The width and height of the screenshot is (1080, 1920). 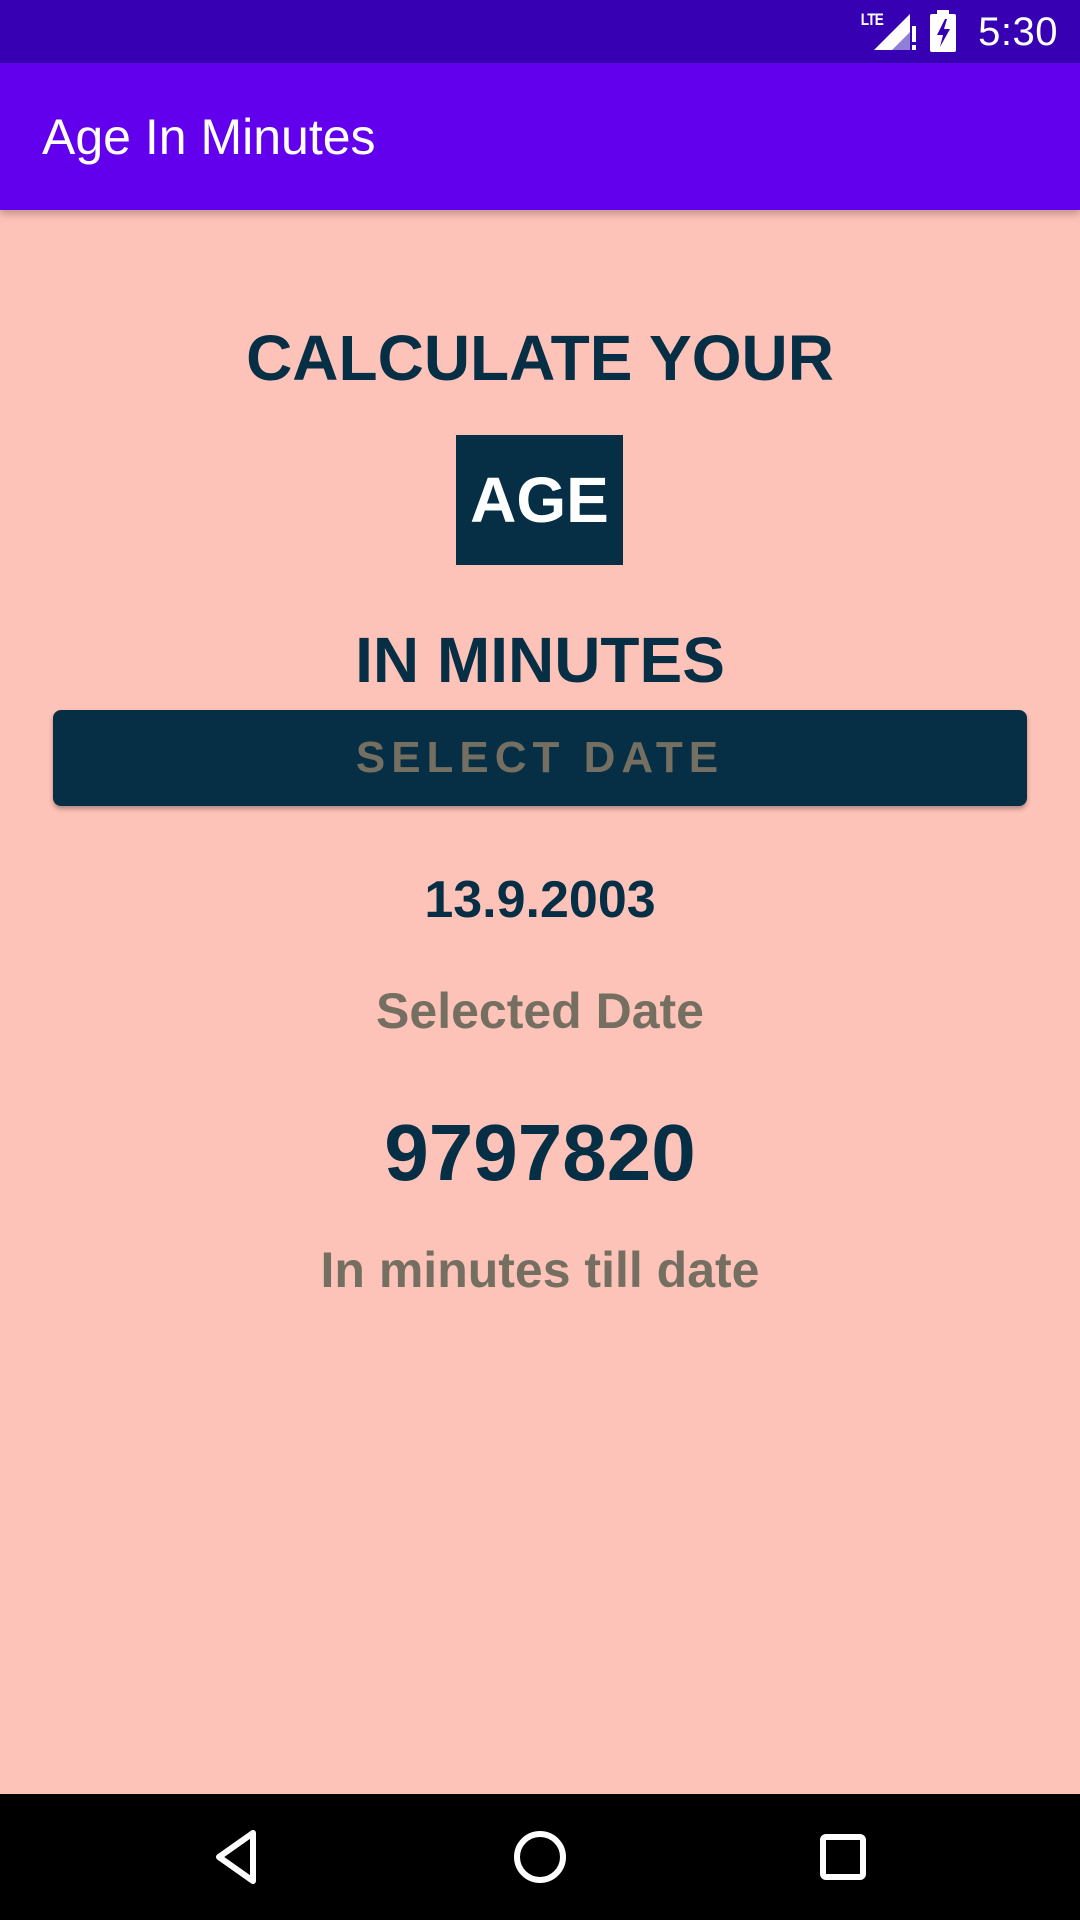 I want to click on selected-date-label: Selected Date, so click(x=540, y=1011).